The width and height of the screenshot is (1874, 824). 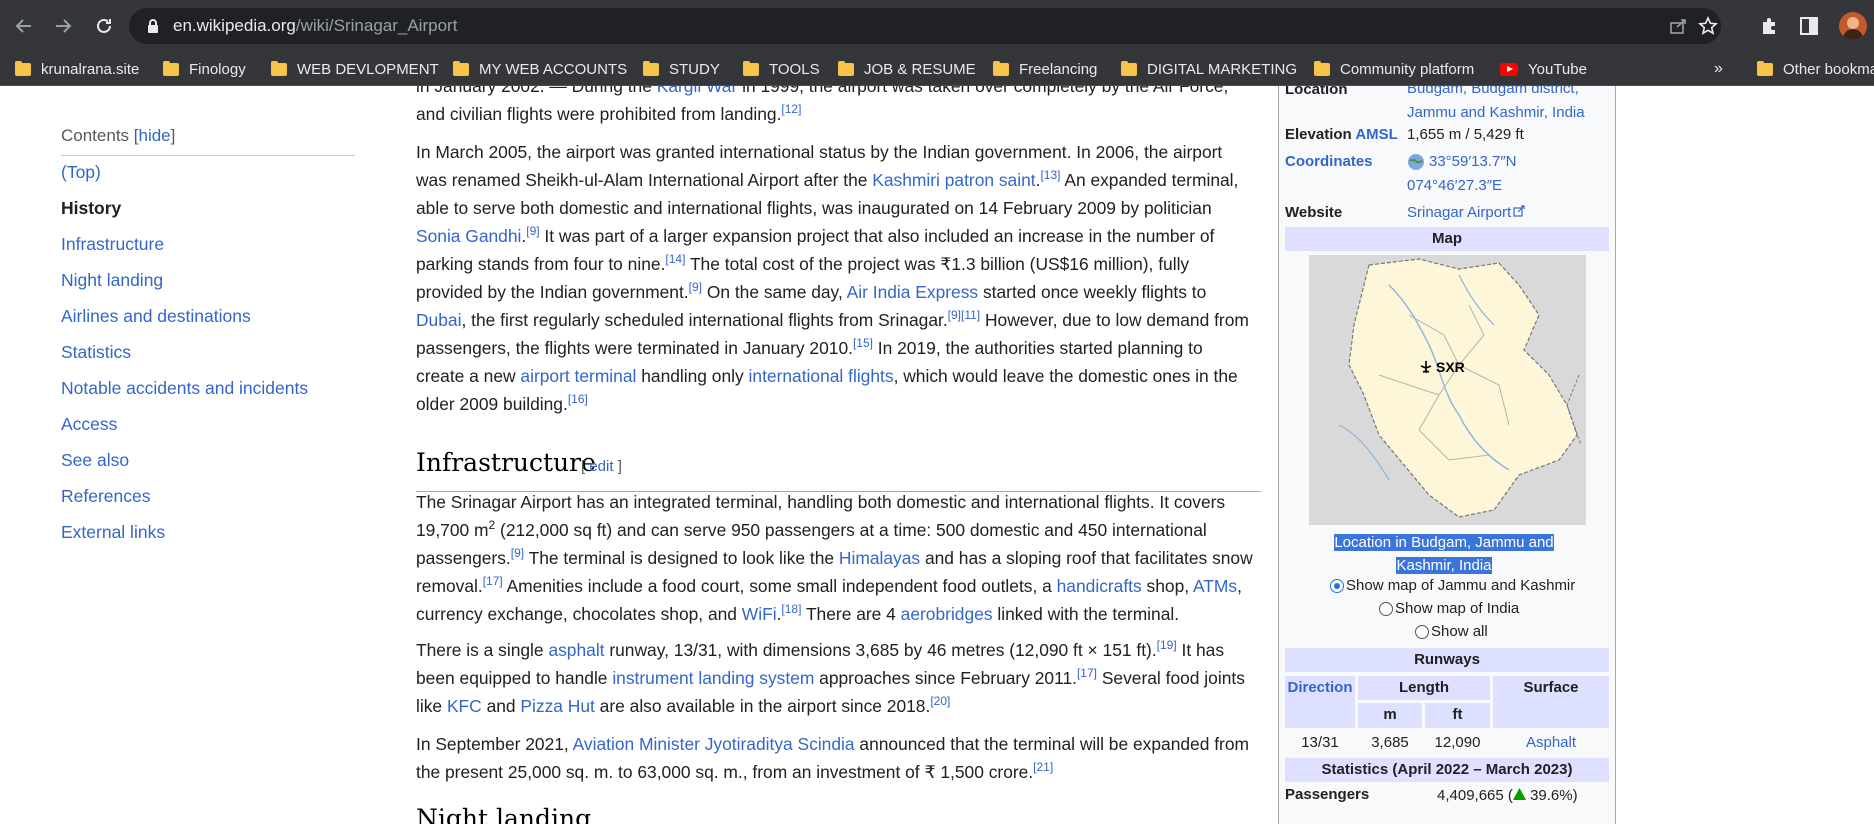 What do you see at coordinates (697, 91) in the screenshot?
I see `link-kargil-war: Kargil War` at bounding box center [697, 91].